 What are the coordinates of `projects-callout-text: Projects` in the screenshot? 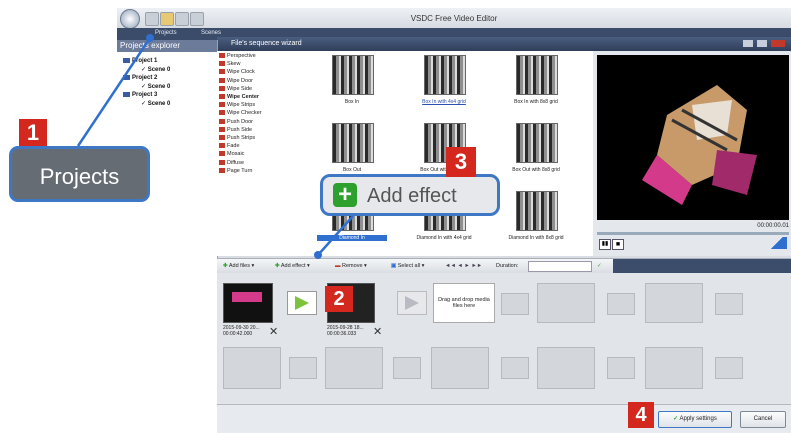 It's located at (79, 176).